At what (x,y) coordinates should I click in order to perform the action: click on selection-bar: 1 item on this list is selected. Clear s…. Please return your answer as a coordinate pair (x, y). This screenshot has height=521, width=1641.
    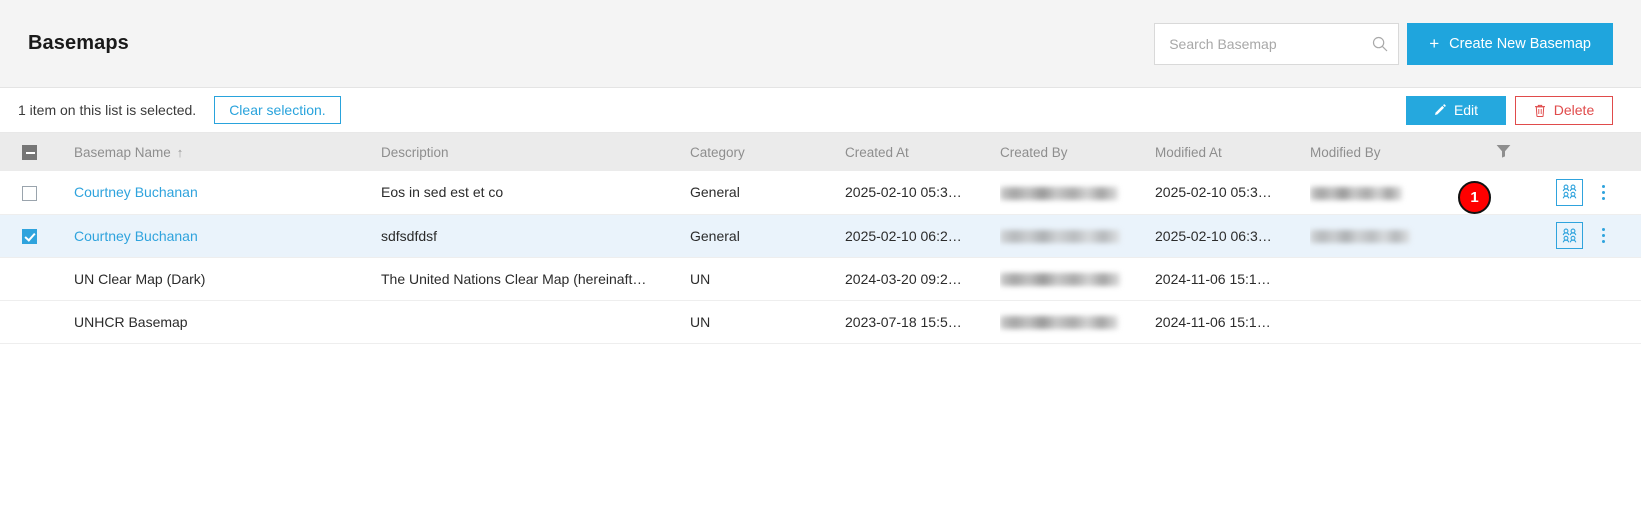
    Looking at the image, I should click on (820, 110).